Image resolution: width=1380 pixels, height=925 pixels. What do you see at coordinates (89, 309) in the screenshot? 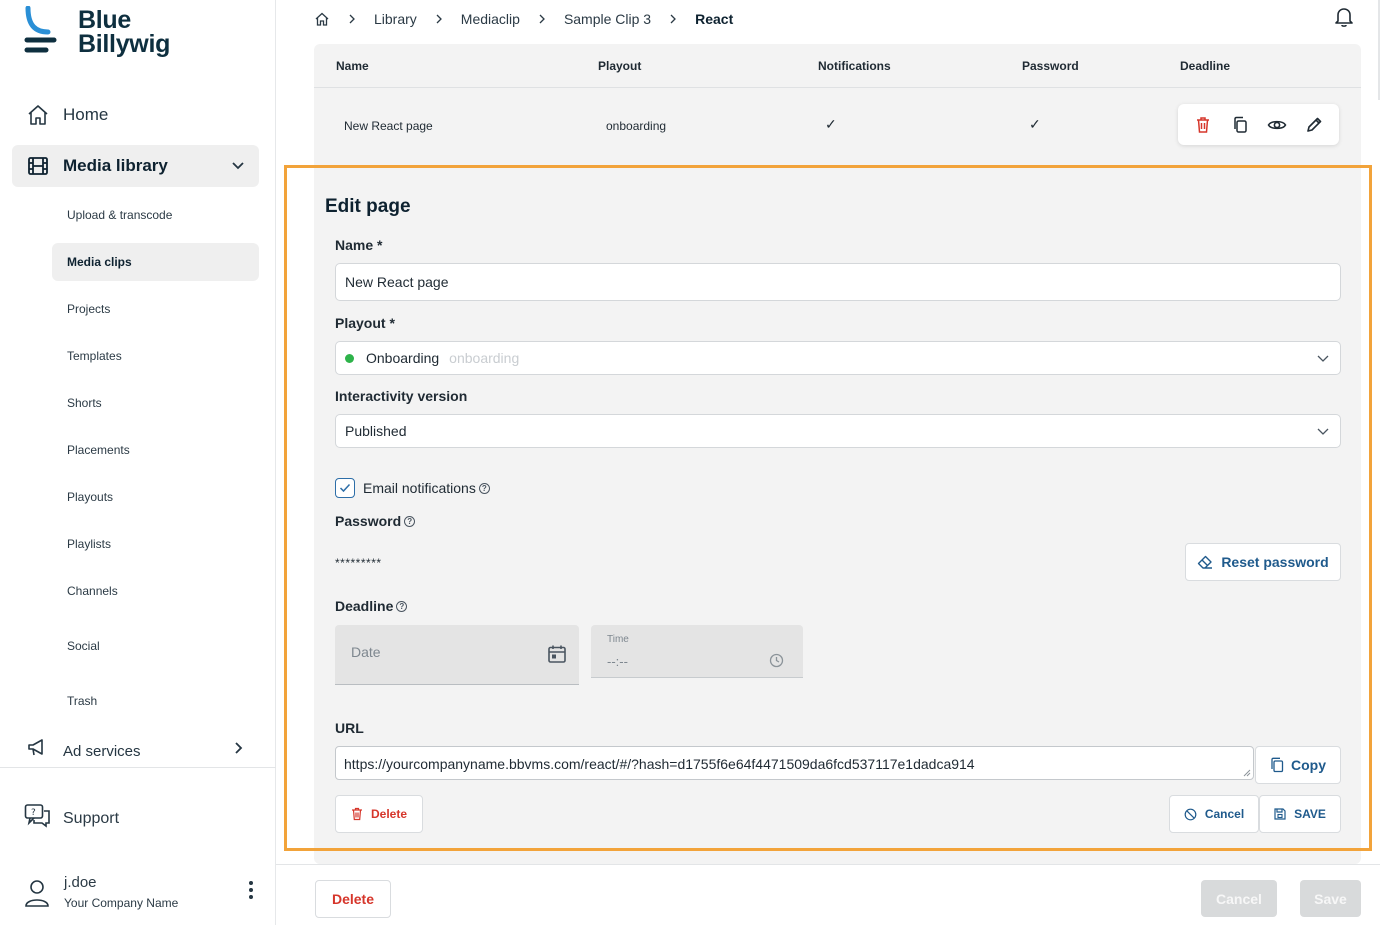
I see `nav-sub-label: Projects` at bounding box center [89, 309].